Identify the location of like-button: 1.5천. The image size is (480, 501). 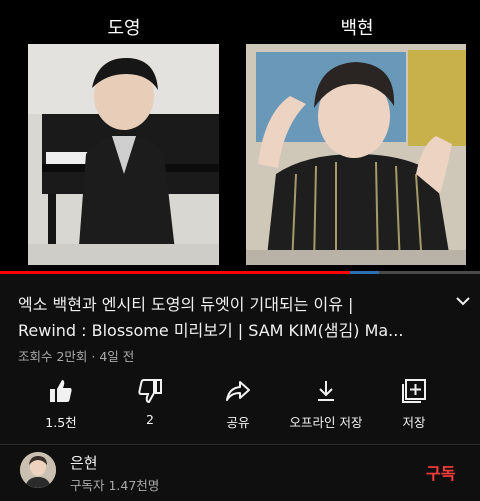
(61, 404).